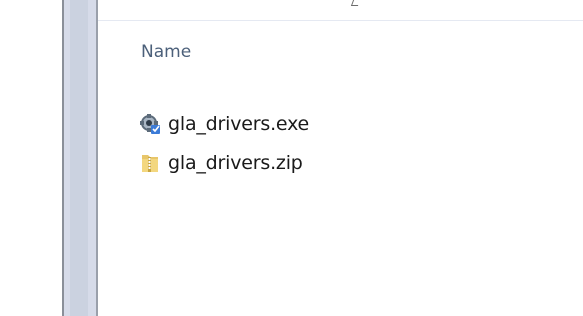 The width and height of the screenshot is (583, 316). Describe the element at coordinates (340, 20) in the screenshot. I see `header-divider` at that location.